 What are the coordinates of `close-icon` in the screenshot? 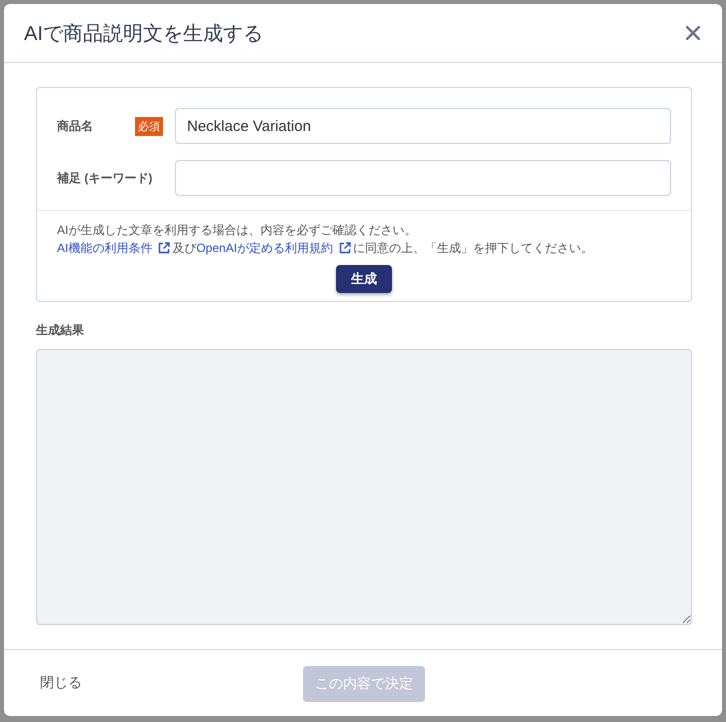 It's located at (693, 33).